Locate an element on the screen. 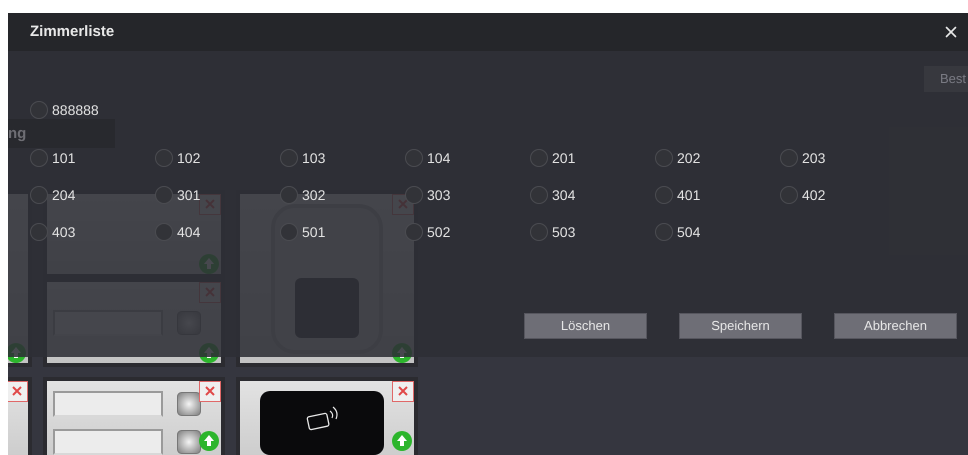 Image resolution: width=968 pixels, height=455 pixels. dialog-title: Zimmerliste is located at coordinates (72, 32).